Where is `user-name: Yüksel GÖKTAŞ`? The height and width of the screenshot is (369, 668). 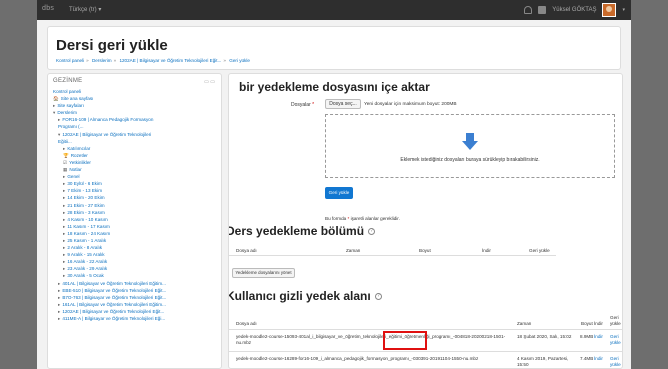
user-name: Yüksel GÖKTAŞ is located at coordinates (574, 10).